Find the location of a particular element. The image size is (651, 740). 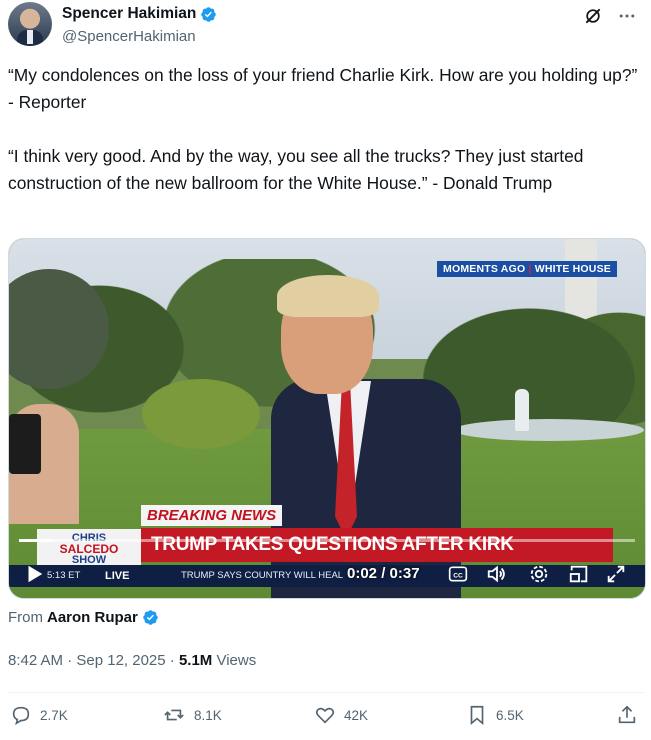

settings-gear-icon is located at coordinates (539, 574).